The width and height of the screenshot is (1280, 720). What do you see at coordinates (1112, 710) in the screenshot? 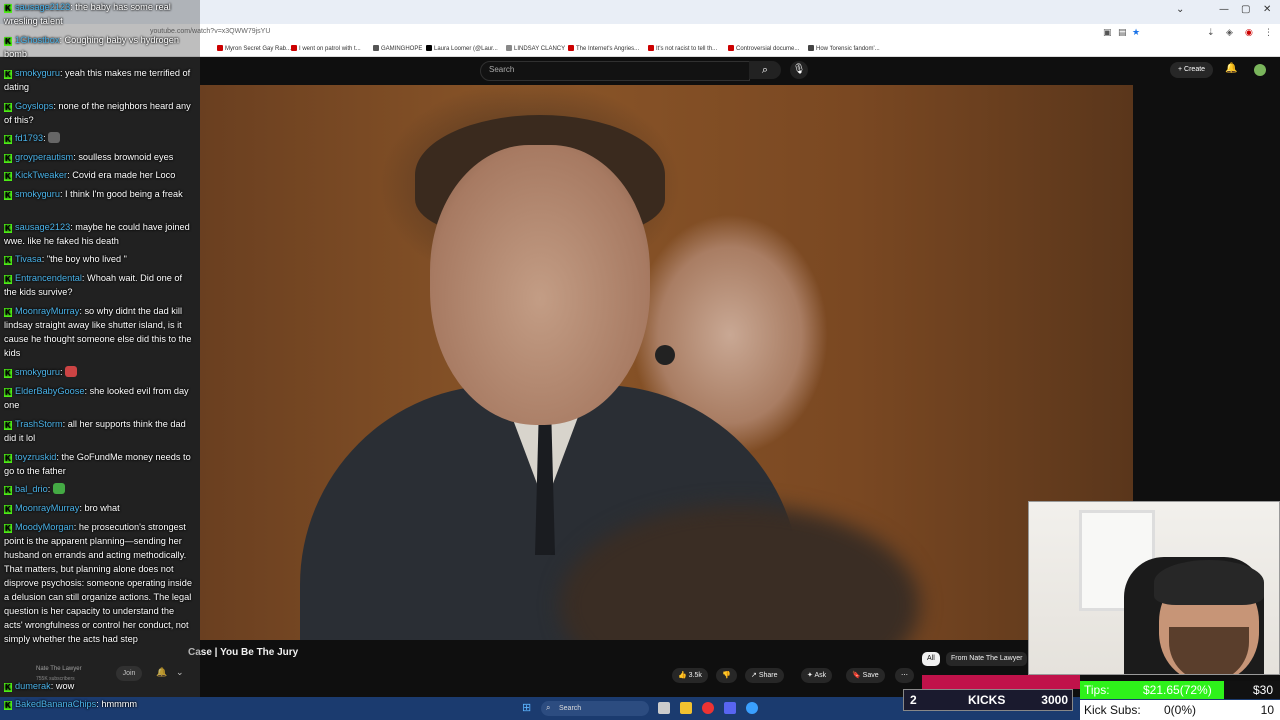
I see `subs-label: Kick Subs:` at bounding box center [1112, 710].